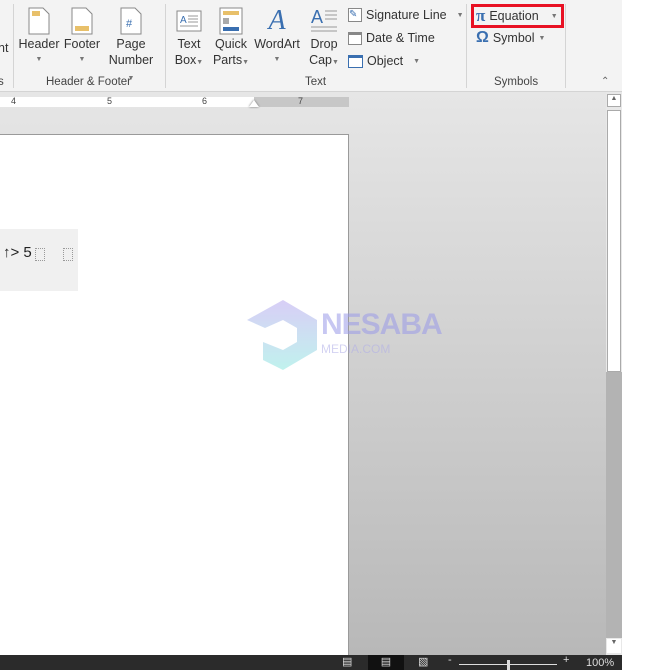 The image size is (670, 670). I want to click on footer-icon, so click(82, 21).